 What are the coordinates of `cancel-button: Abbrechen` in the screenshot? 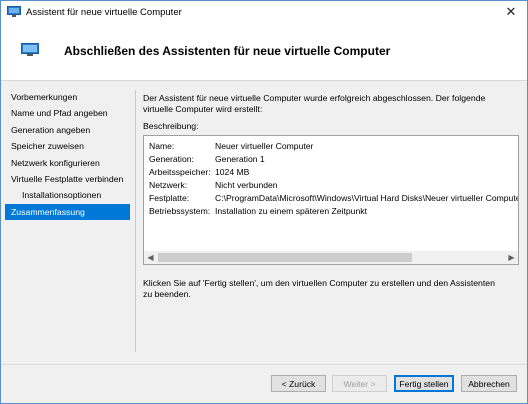 It's located at (489, 383).